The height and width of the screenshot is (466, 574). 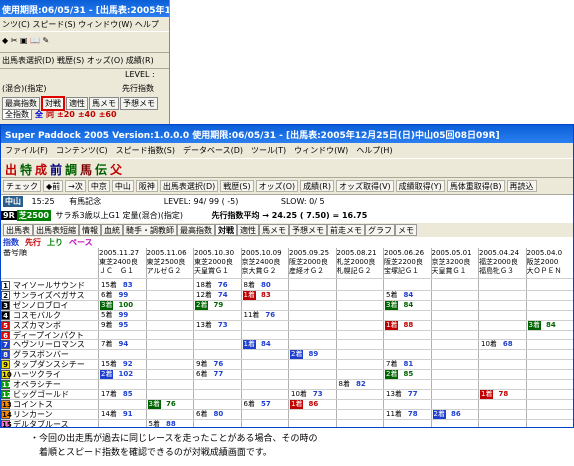 What do you see at coordinates (53, 186) in the screenshot?
I see `nav-button: ◆前` at bounding box center [53, 186].